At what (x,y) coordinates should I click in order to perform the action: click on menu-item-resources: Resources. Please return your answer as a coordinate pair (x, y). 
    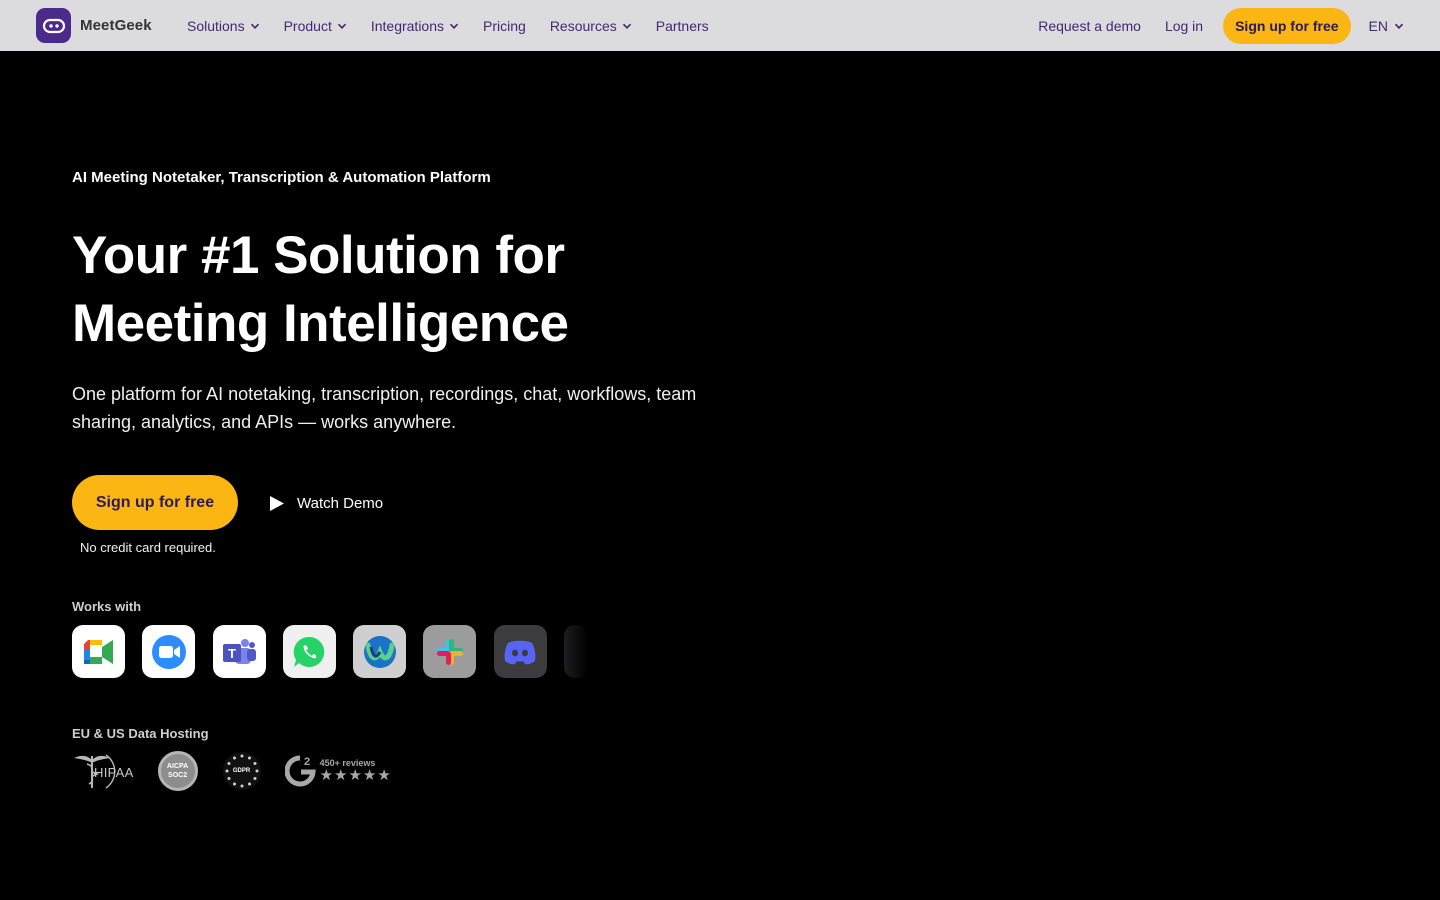
    Looking at the image, I should click on (591, 26).